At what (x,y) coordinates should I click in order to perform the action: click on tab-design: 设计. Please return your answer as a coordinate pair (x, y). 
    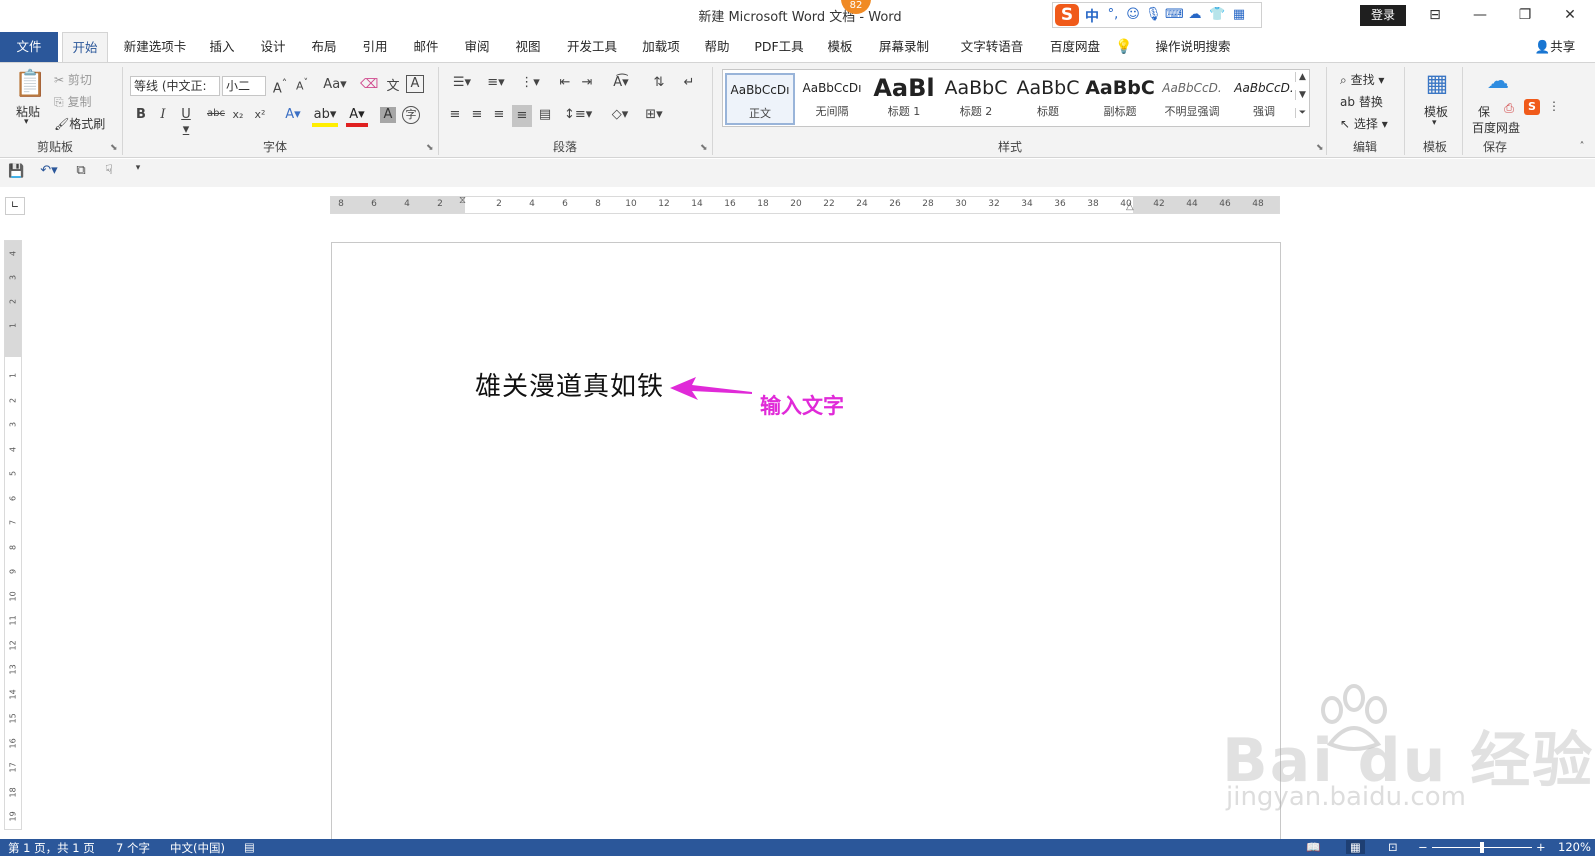
    Looking at the image, I should click on (273, 47).